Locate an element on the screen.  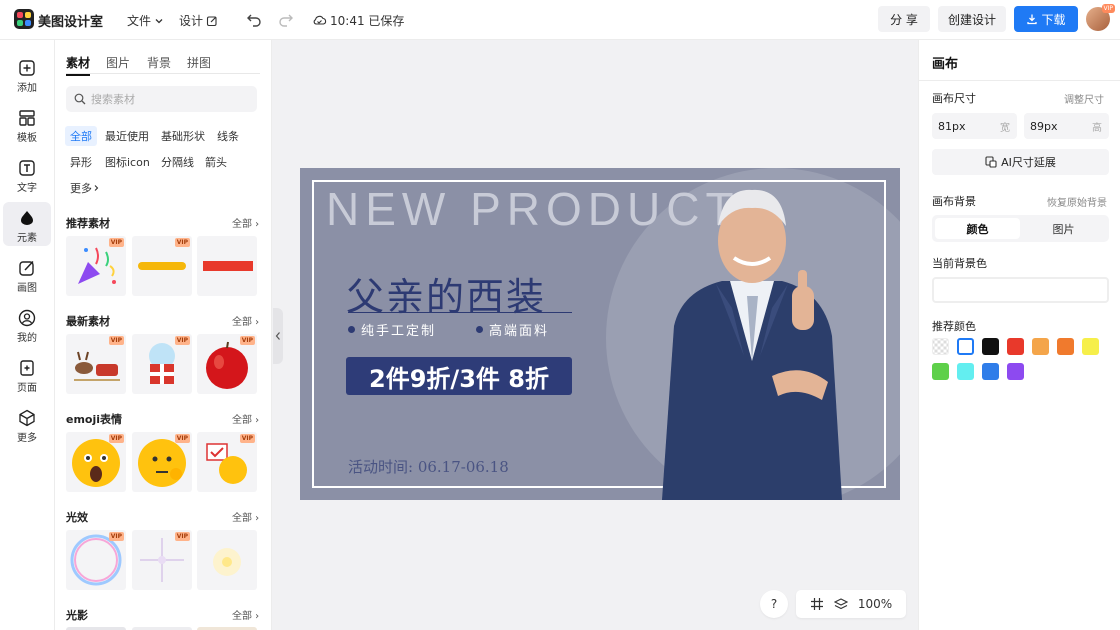
tab-material: 素材 is located at coordinates (78, 65).